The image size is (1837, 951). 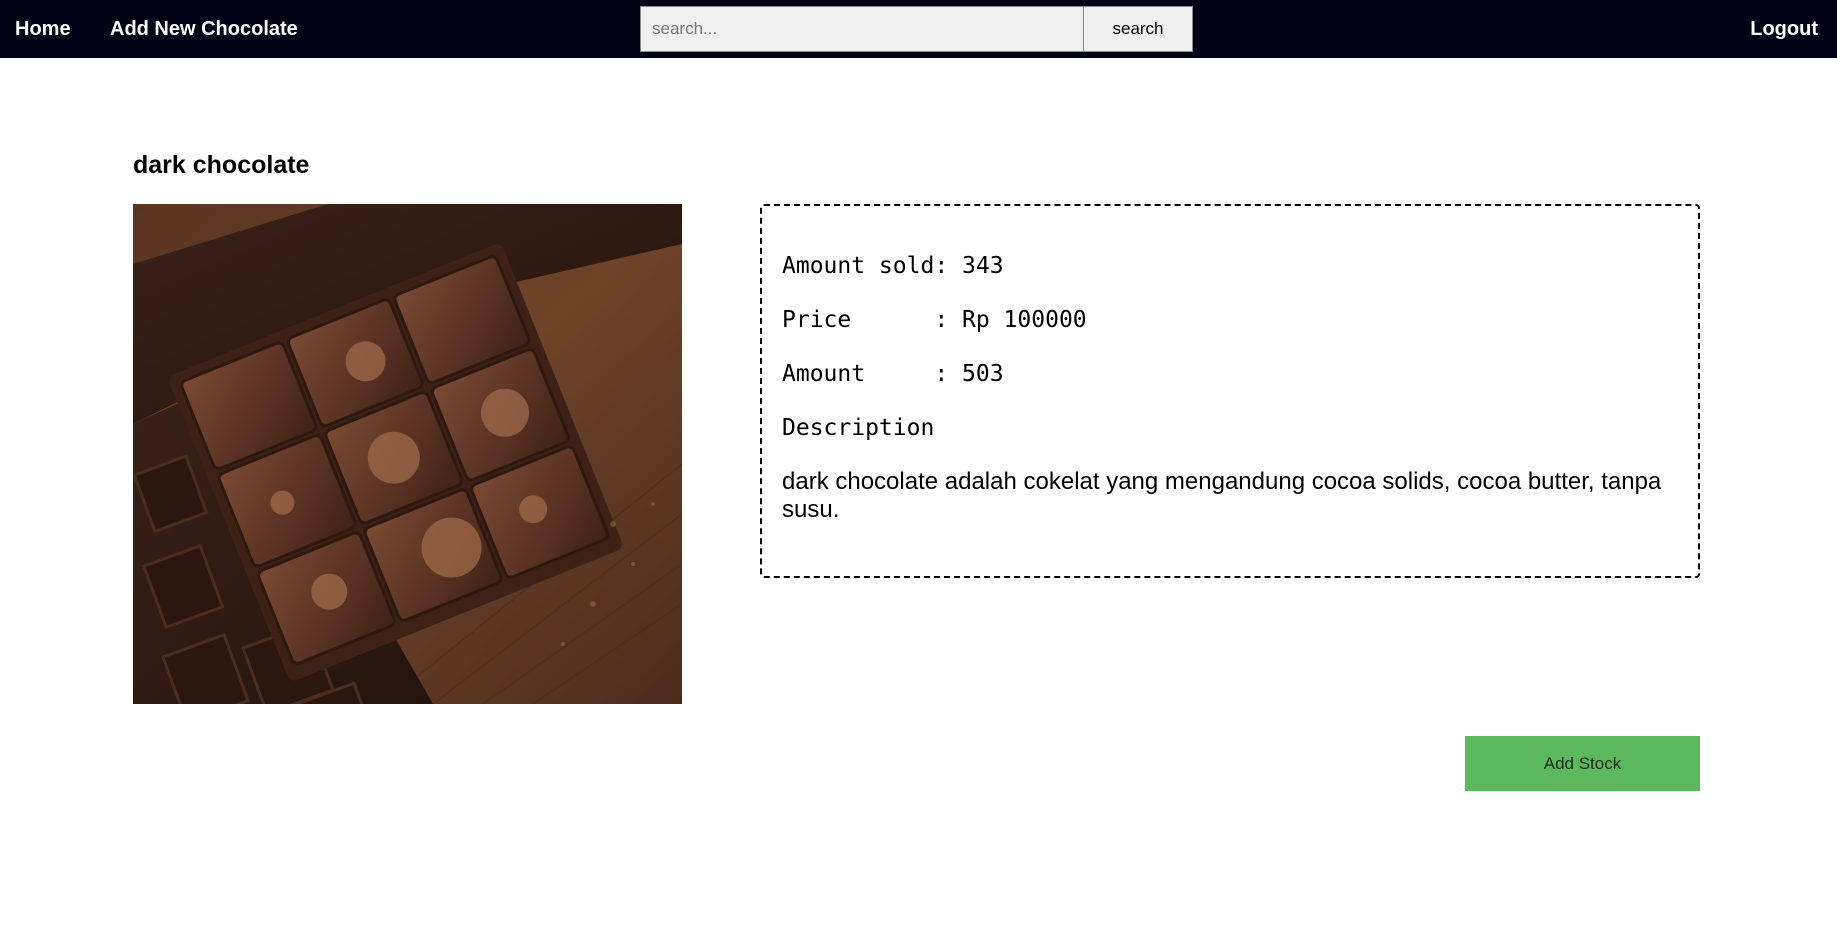 I want to click on add-stock-button: Add Stock, so click(x=1582, y=763).